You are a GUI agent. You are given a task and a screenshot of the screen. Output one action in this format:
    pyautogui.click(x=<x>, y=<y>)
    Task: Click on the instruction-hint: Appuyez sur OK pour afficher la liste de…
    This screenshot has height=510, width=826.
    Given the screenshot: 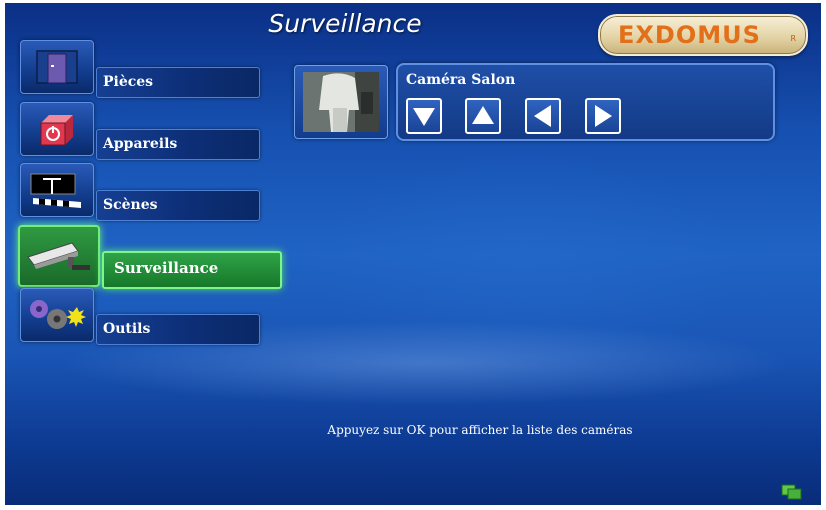 What is the action you would take?
    pyautogui.click(x=480, y=430)
    